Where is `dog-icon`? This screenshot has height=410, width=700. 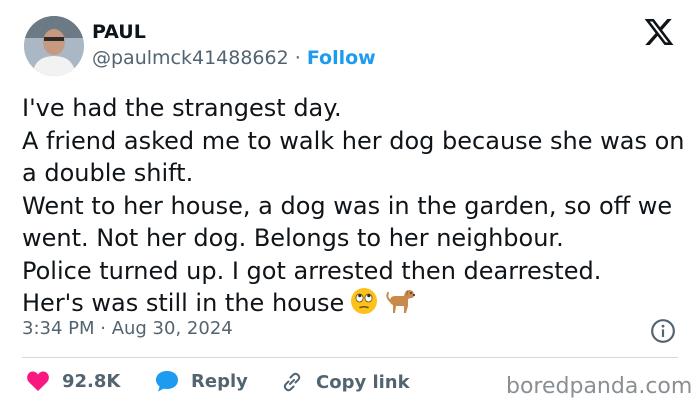
dog-icon is located at coordinates (400, 305).